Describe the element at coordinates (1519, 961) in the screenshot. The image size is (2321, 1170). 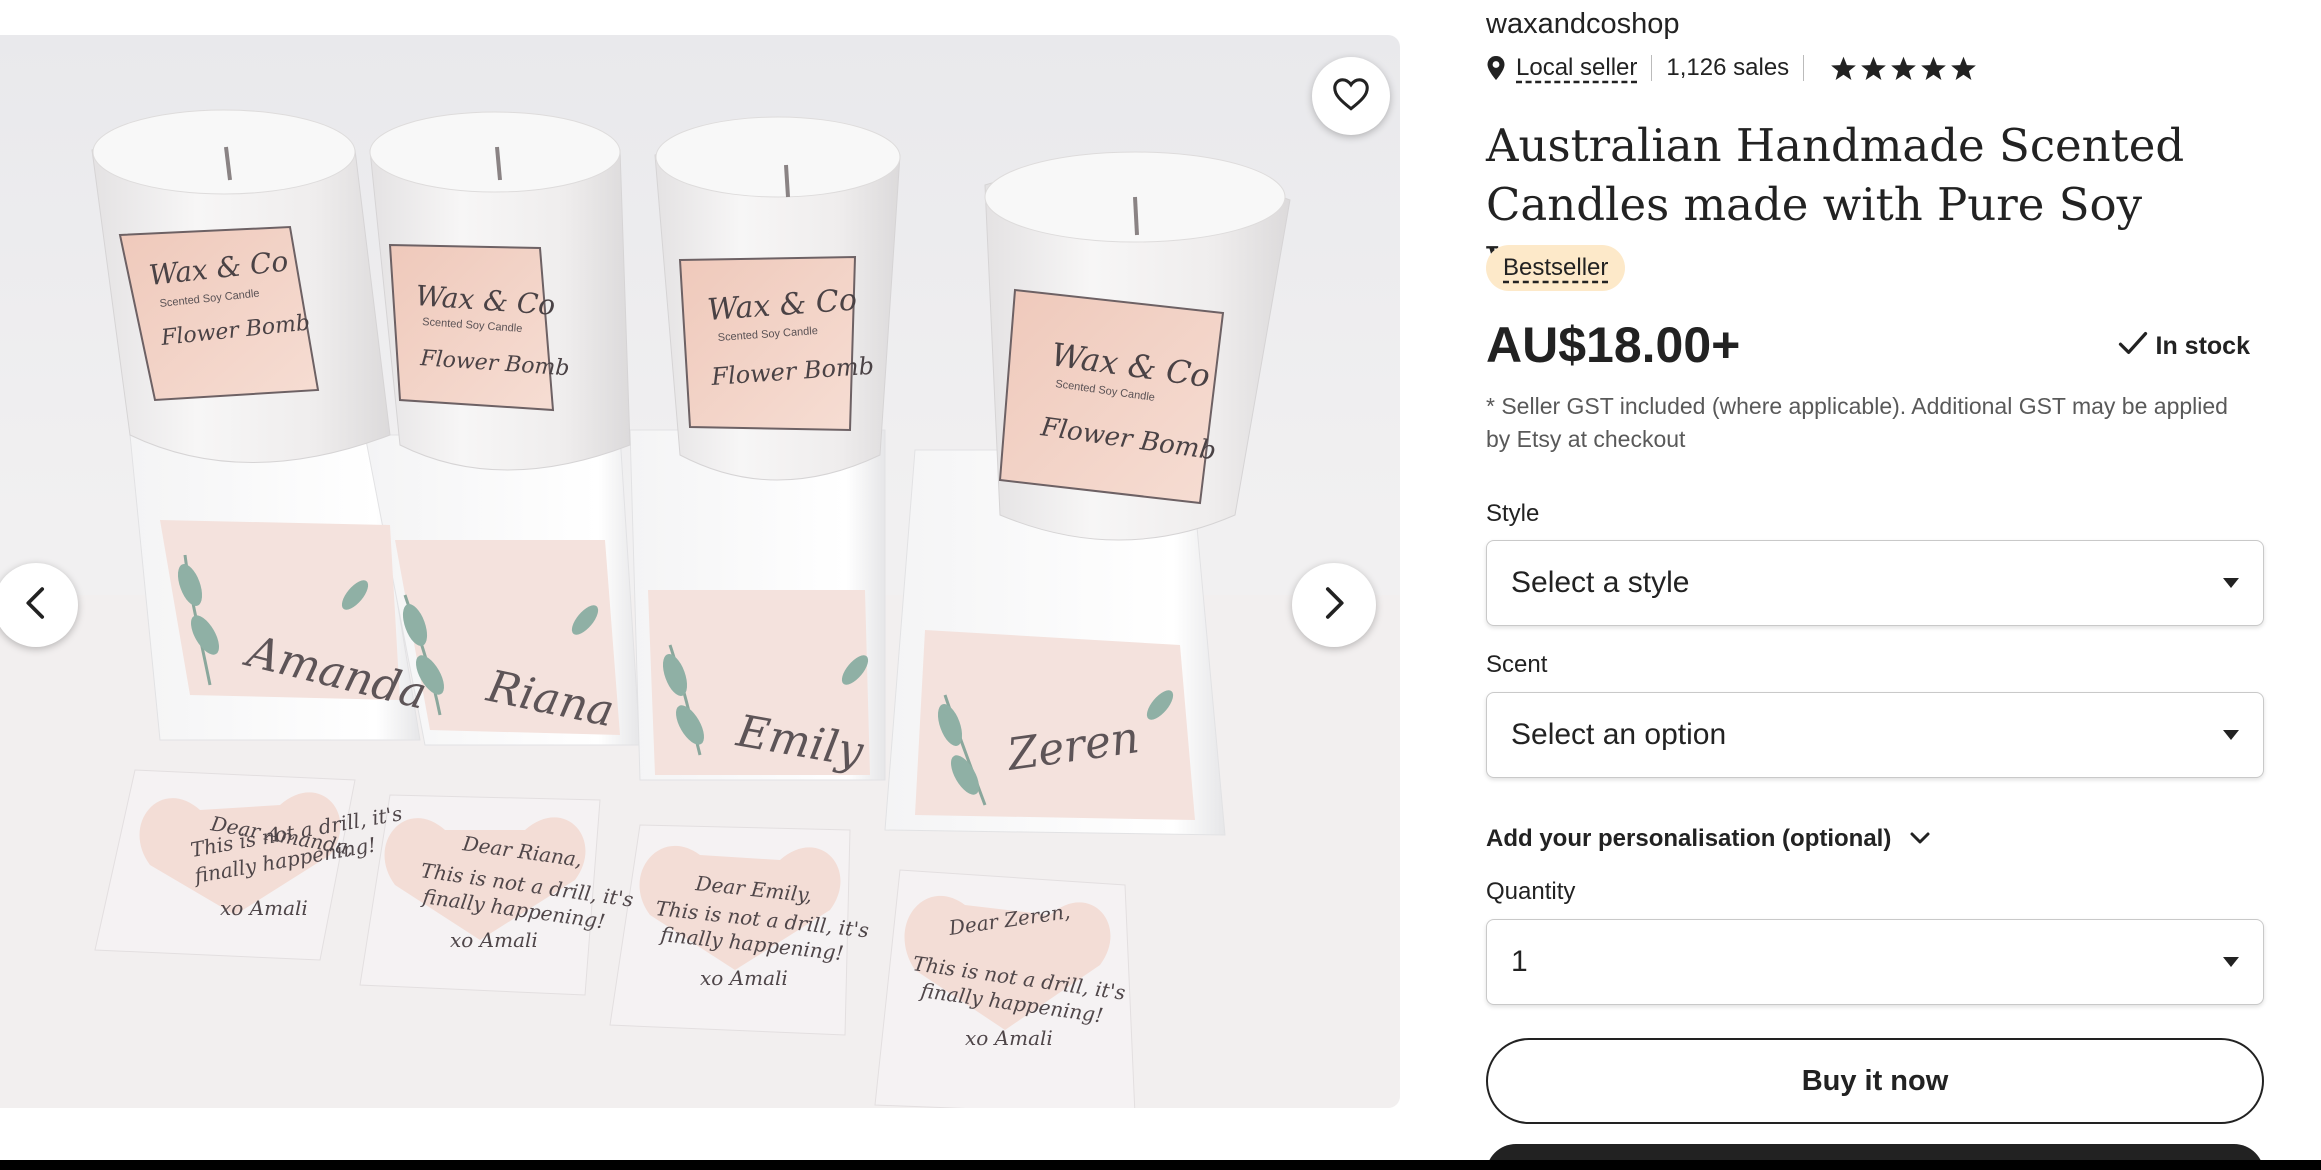
I see `quantity-select-value: 1` at that location.